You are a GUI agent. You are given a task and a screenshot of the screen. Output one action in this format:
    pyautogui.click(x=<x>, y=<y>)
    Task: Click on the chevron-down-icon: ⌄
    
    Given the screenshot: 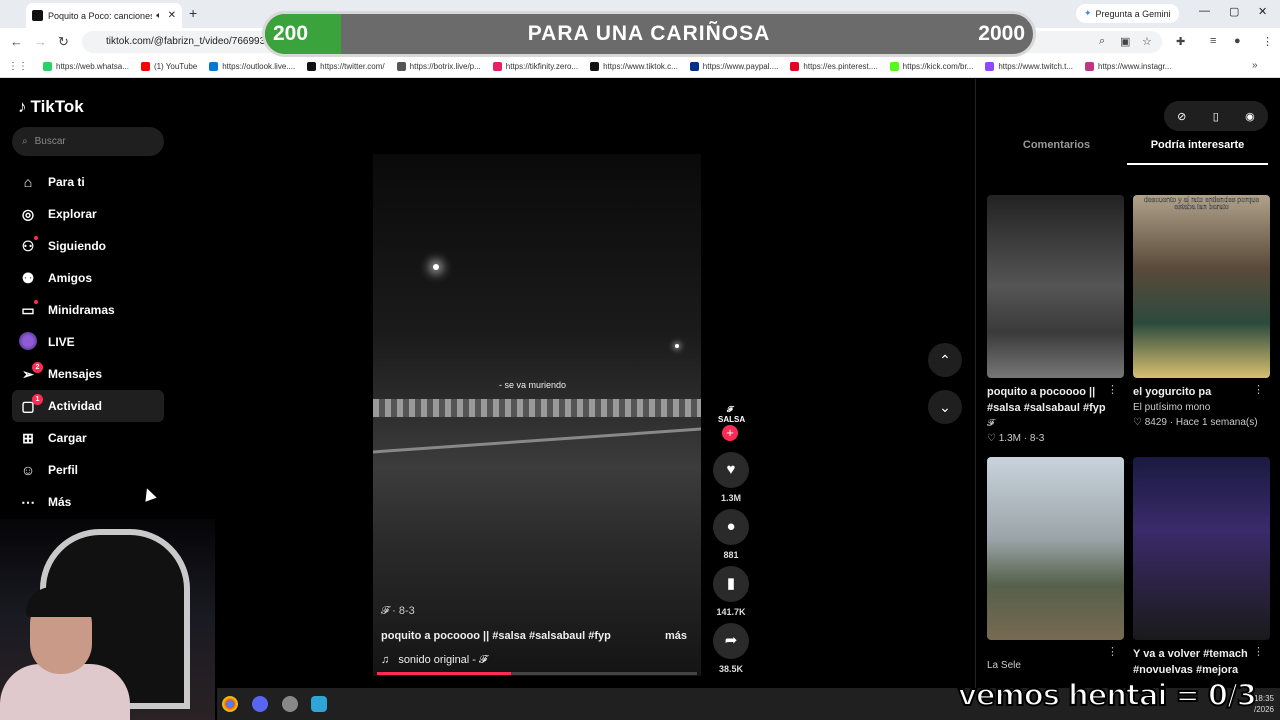 What is the action you would take?
    pyautogui.click(x=945, y=407)
    